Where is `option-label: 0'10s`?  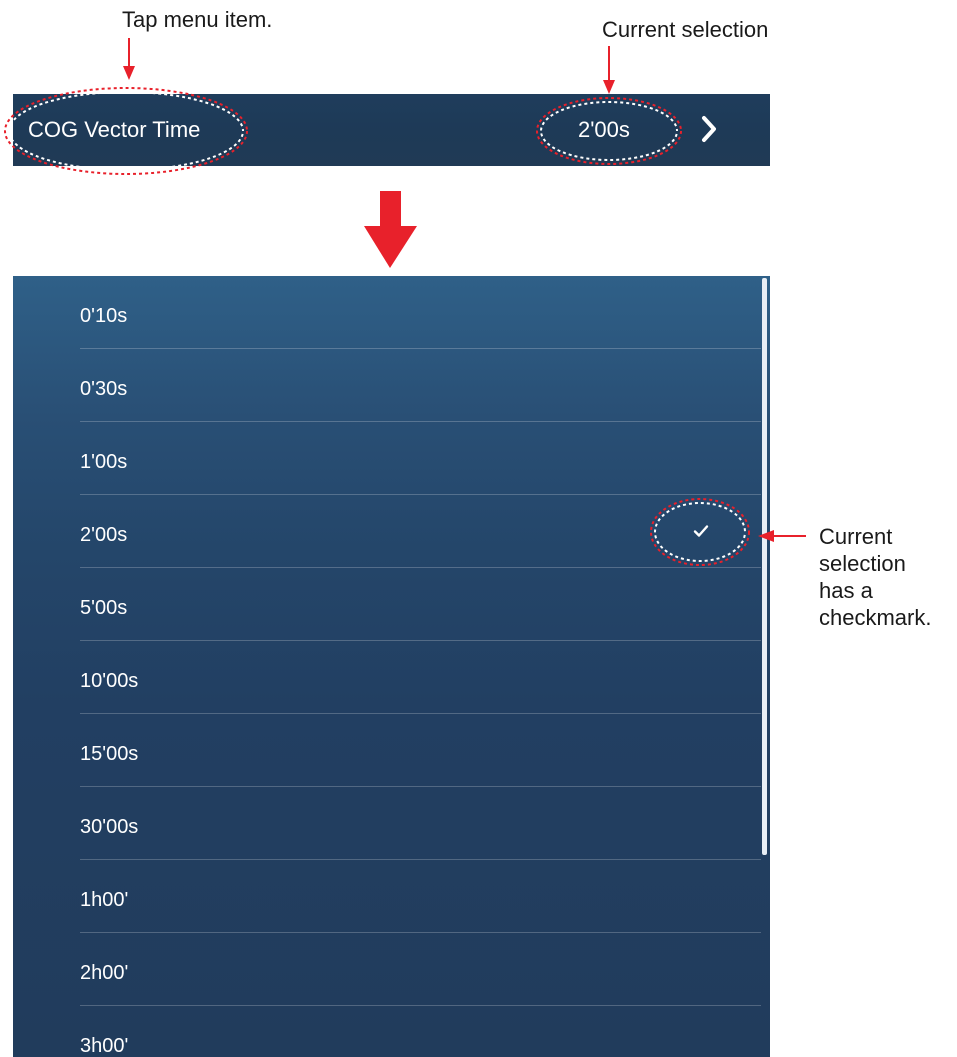 option-label: 0'10s is located at coordinates (104, 316).